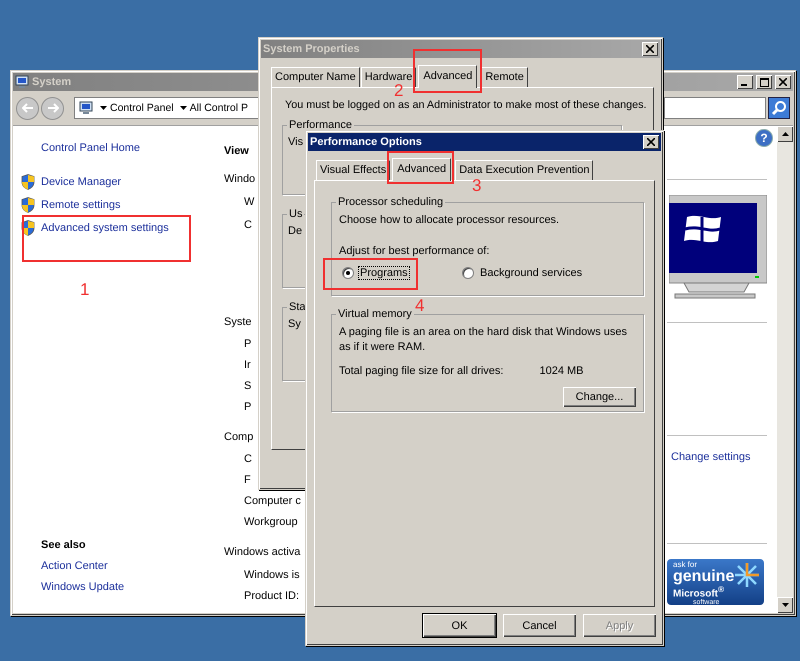  I want to click on sidebar-link: Windows Update, so click(82, 587).